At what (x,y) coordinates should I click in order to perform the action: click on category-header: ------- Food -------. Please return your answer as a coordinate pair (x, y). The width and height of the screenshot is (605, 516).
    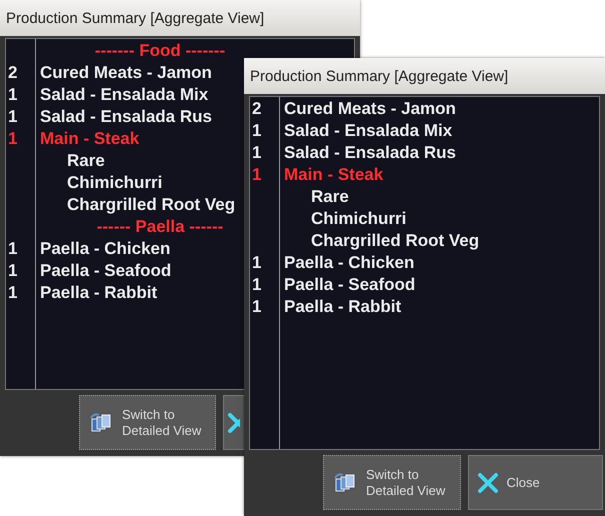
    Looking at the image, I should click on (160, 51).